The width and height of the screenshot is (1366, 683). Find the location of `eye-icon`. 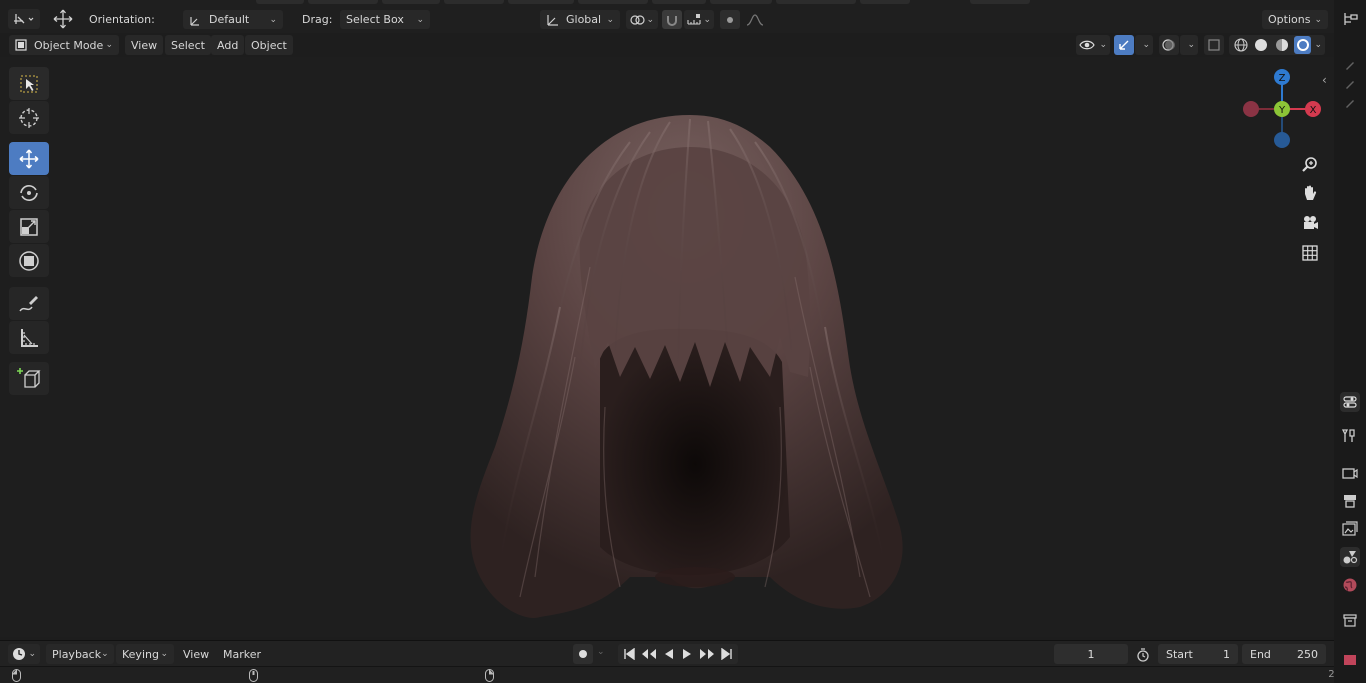

eye-icon is located at coordinates (1087, 45).